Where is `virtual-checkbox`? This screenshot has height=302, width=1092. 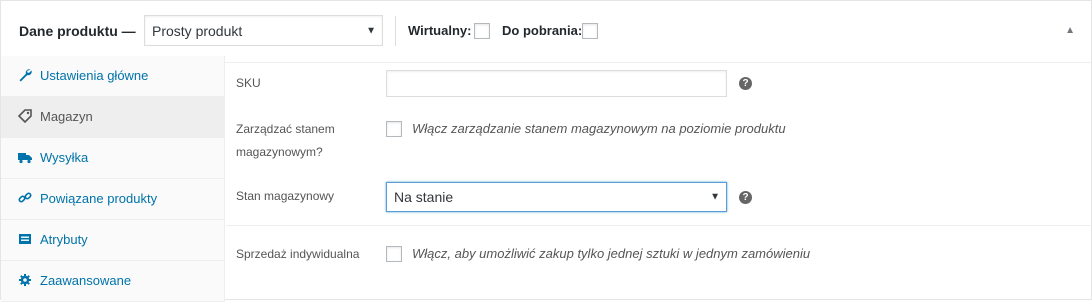
virtual-checkbox is located at coordinates (482, 31).